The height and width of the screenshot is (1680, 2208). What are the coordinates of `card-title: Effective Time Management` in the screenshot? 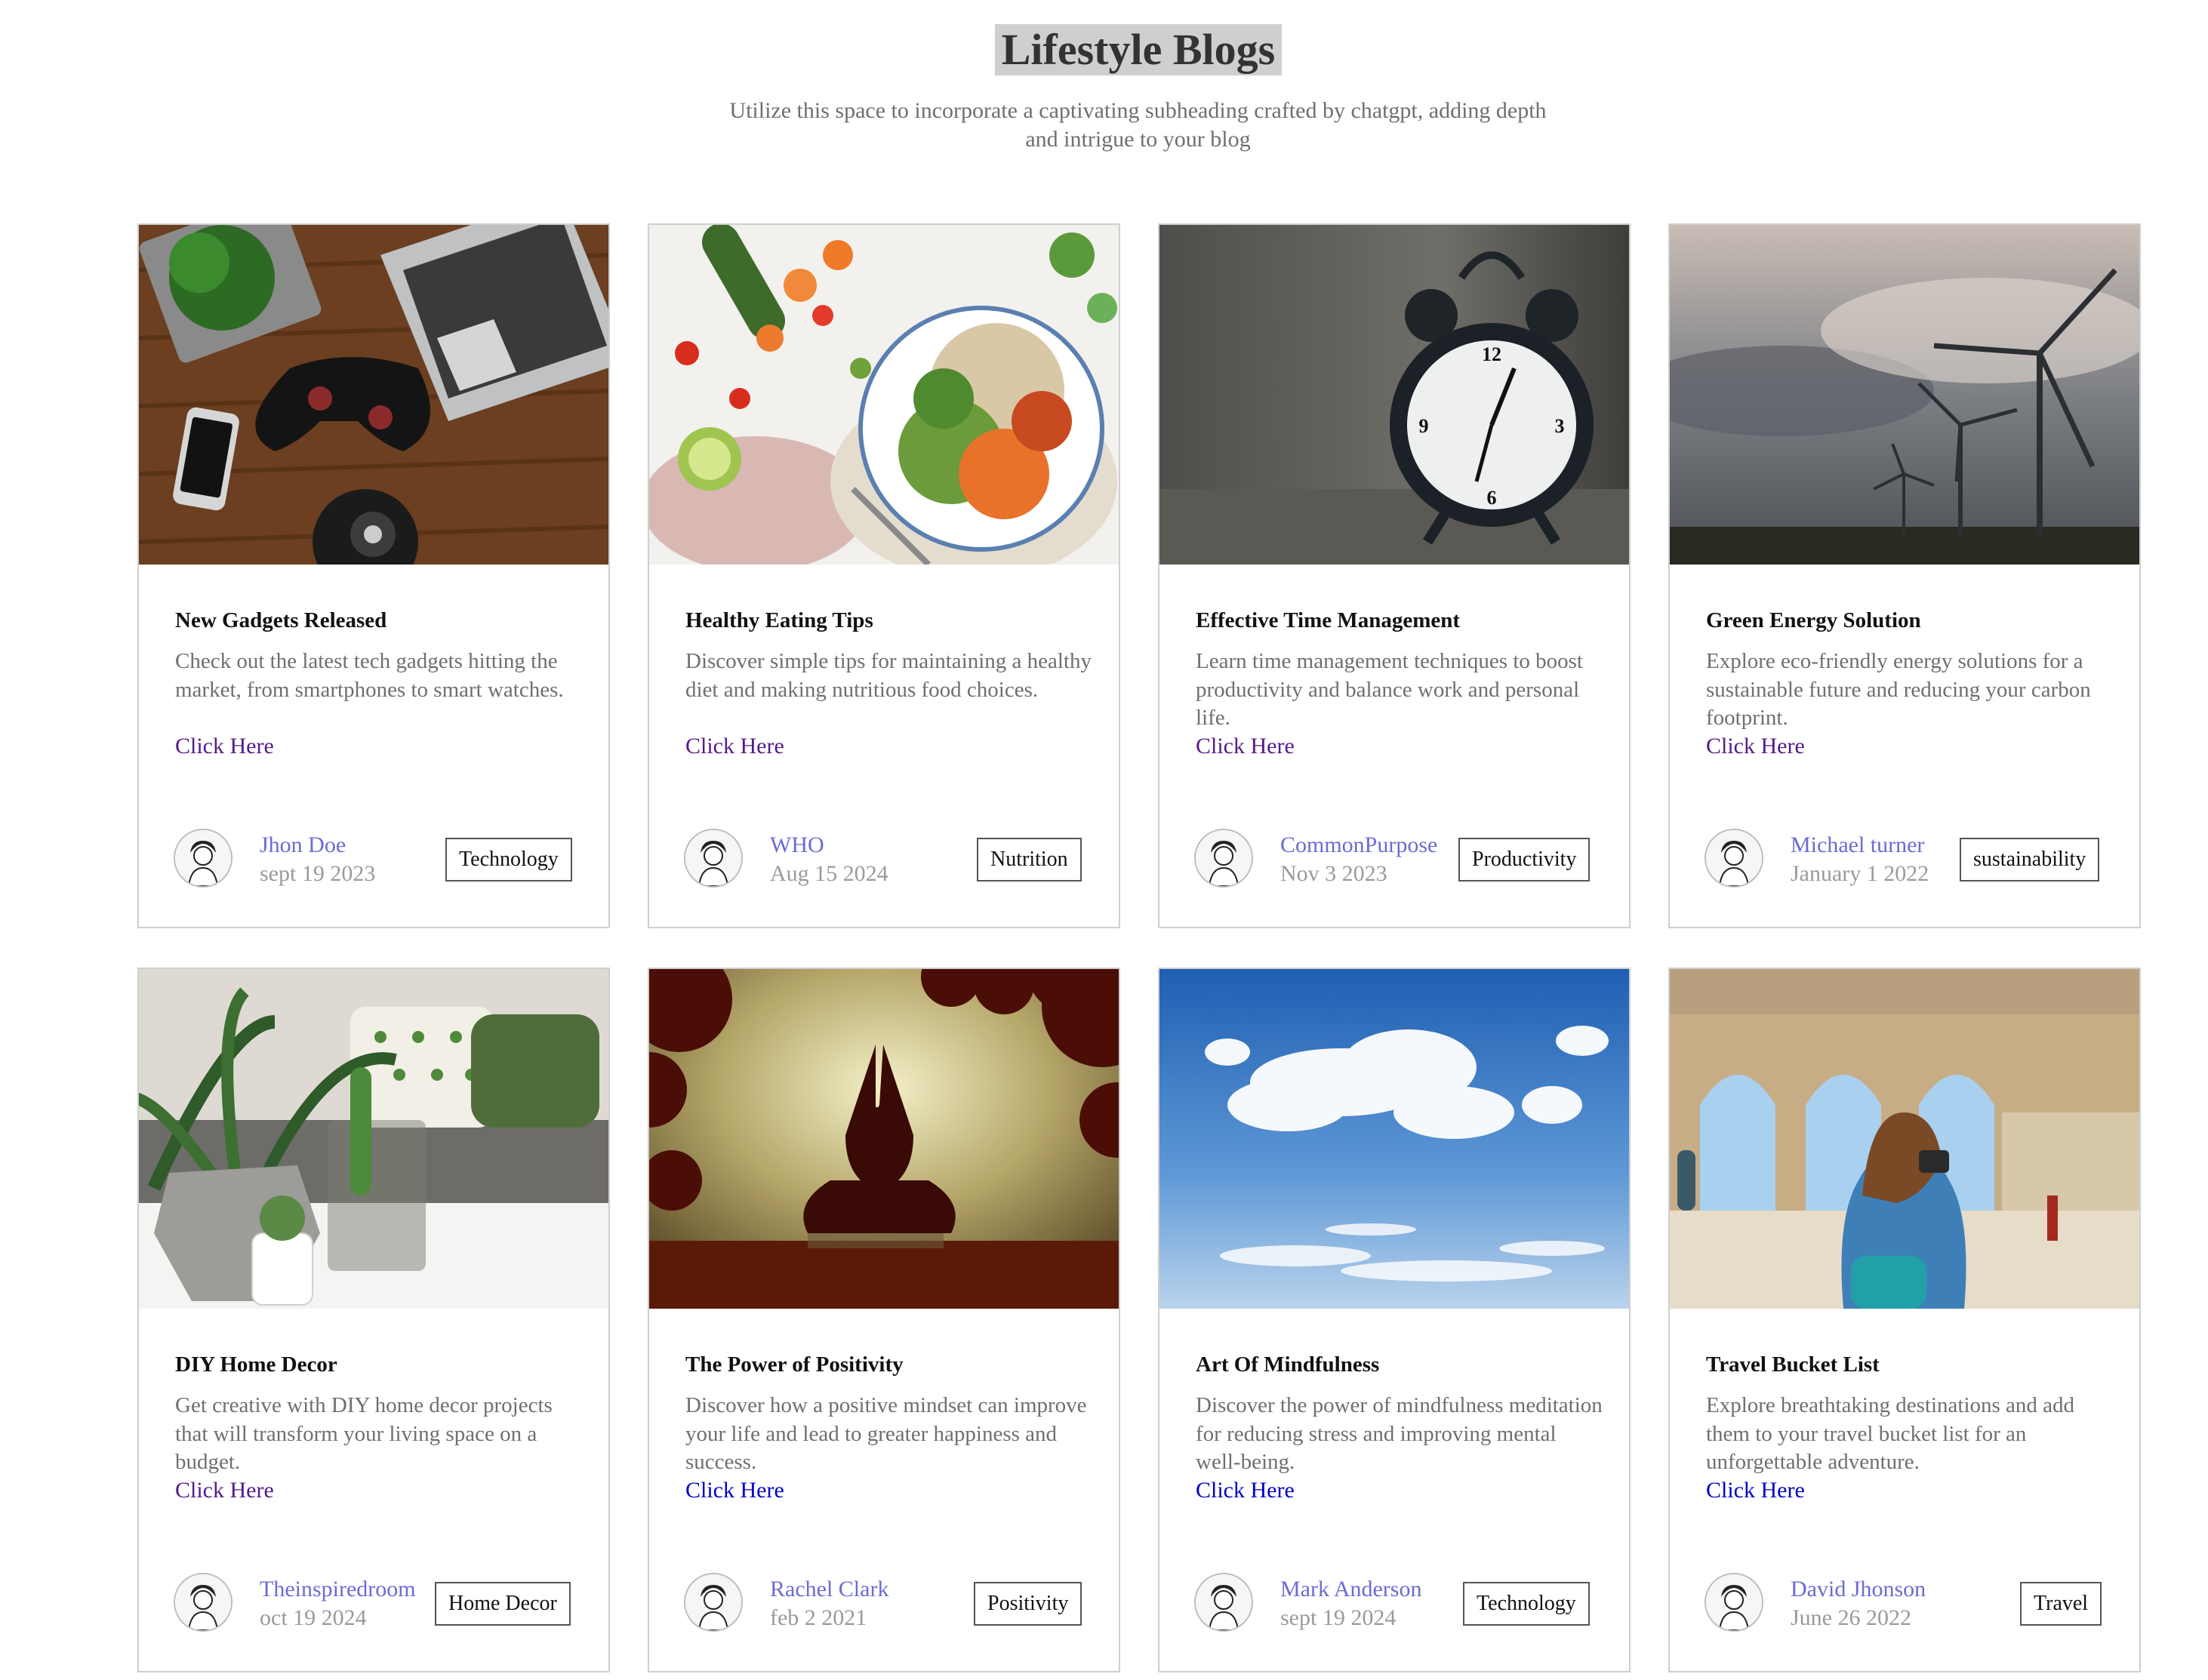 It's located at (1328, 620).